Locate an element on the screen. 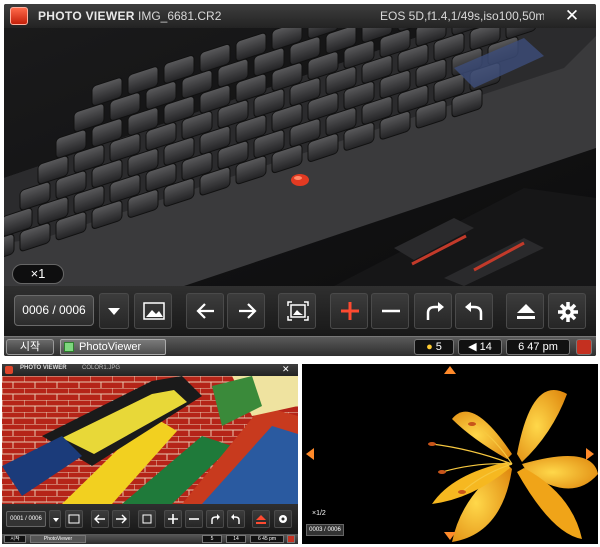 This screenshot has width=600, height=547. secondary-dropdown-button is located at coordinates (55, 519).